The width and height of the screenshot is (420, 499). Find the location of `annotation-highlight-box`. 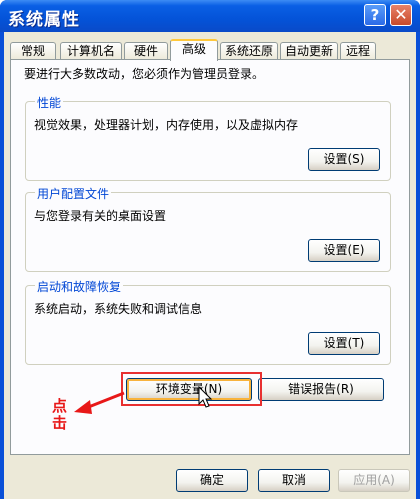

annotation-highlight-box is located at coordinates (191, 389).